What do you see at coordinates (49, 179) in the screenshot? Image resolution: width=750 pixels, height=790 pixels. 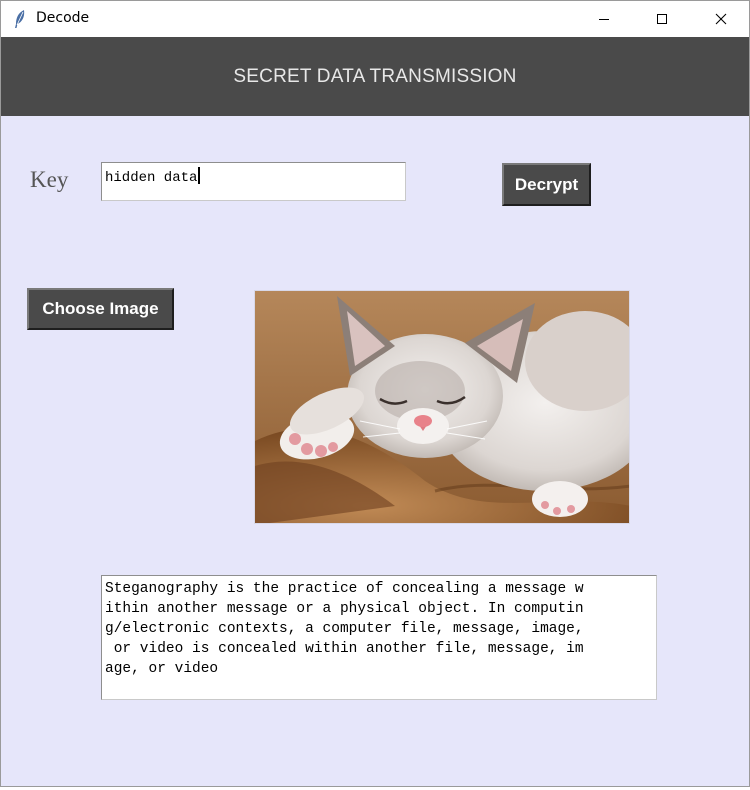 I see `key-label: Key` at bounding box center [49, 179].